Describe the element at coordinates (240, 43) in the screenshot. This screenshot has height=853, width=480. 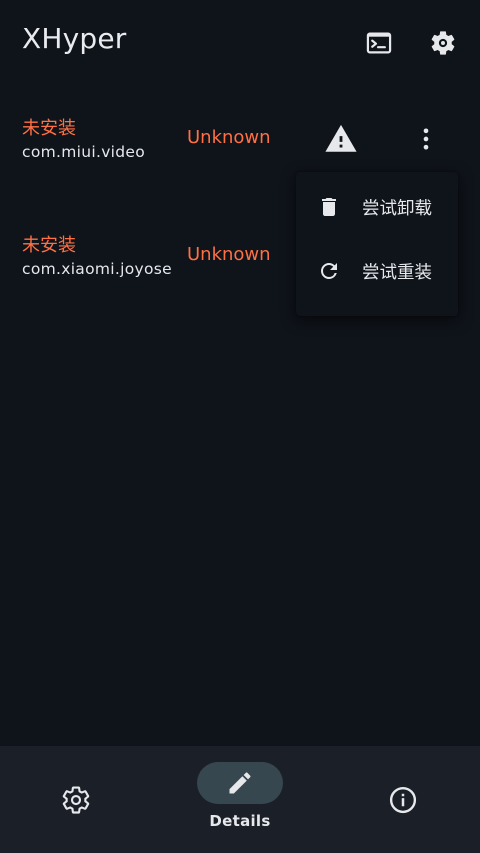
I see `top-app-bar: XHyper` at that location.